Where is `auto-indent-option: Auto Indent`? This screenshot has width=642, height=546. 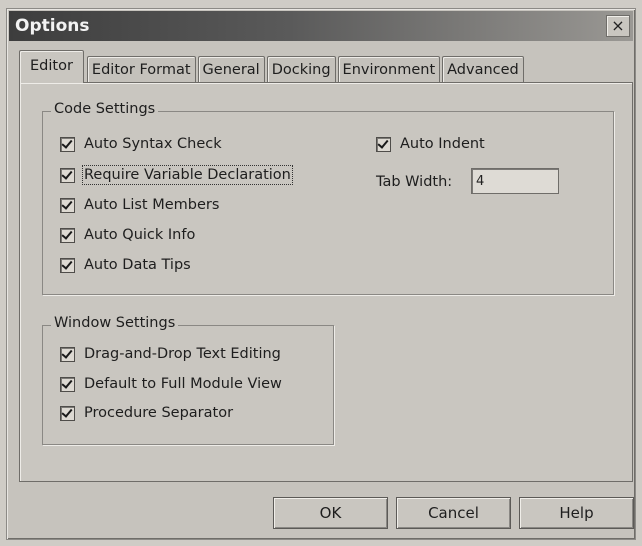
auto-indent-option: Auto Indent is located at coordinates (430, 144).